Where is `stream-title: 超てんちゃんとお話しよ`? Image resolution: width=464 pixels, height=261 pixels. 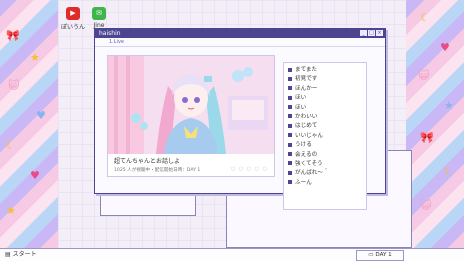 stream-title: 超てんちゃんとお話しよ is located at coordinates (147, 161).